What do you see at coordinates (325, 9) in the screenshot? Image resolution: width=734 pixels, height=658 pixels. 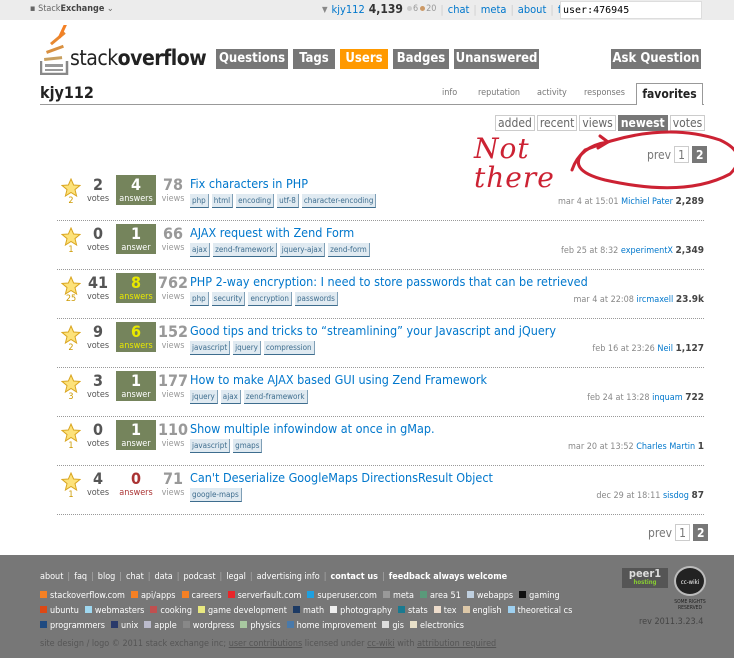 I see `inbox-arrow-icon: ▼` at bounding box center [325, 9].